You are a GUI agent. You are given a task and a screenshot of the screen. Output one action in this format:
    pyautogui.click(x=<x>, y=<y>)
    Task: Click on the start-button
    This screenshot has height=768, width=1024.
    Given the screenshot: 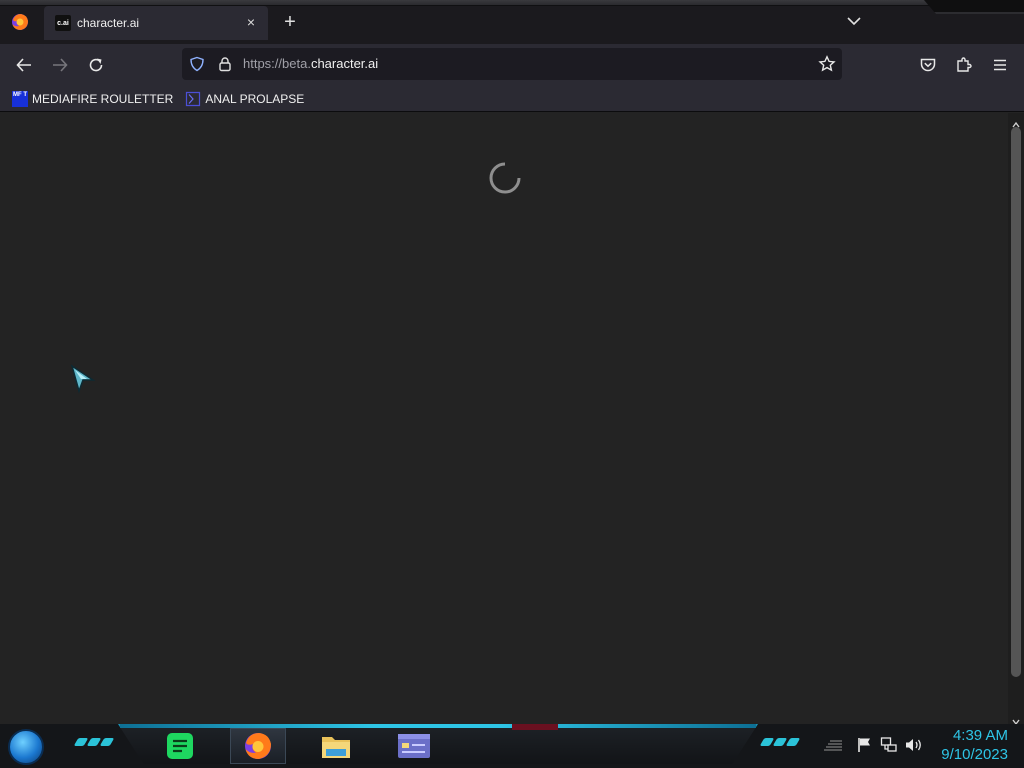 What is the action you would take?
    pyautogui.click(x=26, y=747)
    